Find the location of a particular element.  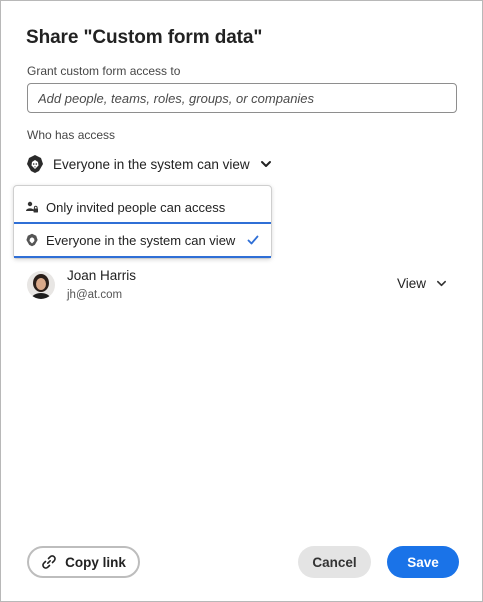

menu-item-everyone-view: Everyone in the system can view is located at coordinates (142, 240).